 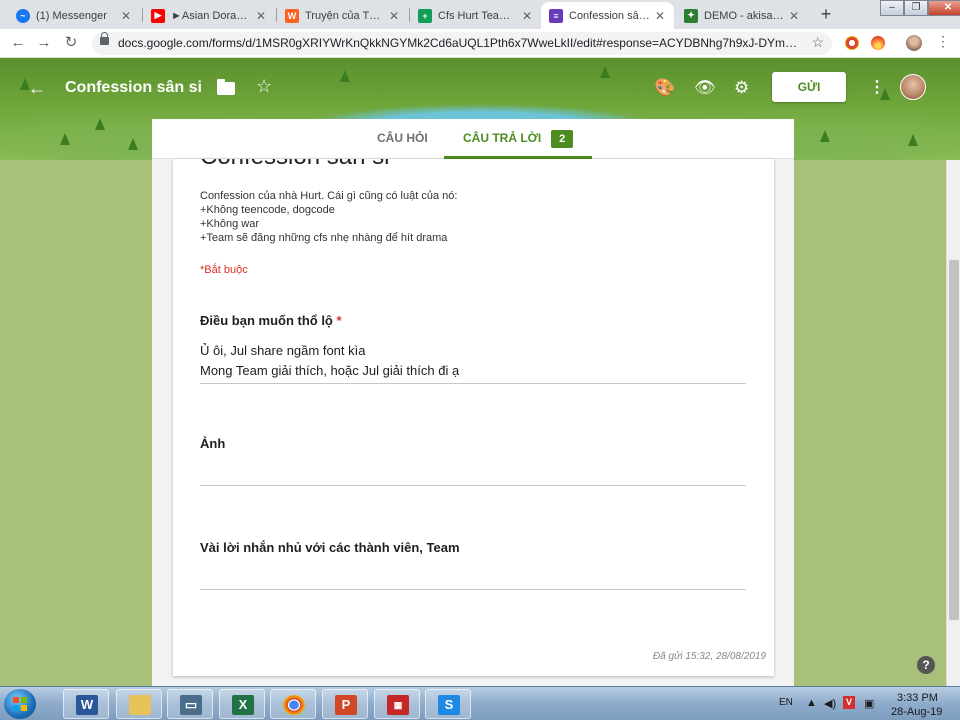 I want to click on star-icon: ☆, so click(x=264, y=86).